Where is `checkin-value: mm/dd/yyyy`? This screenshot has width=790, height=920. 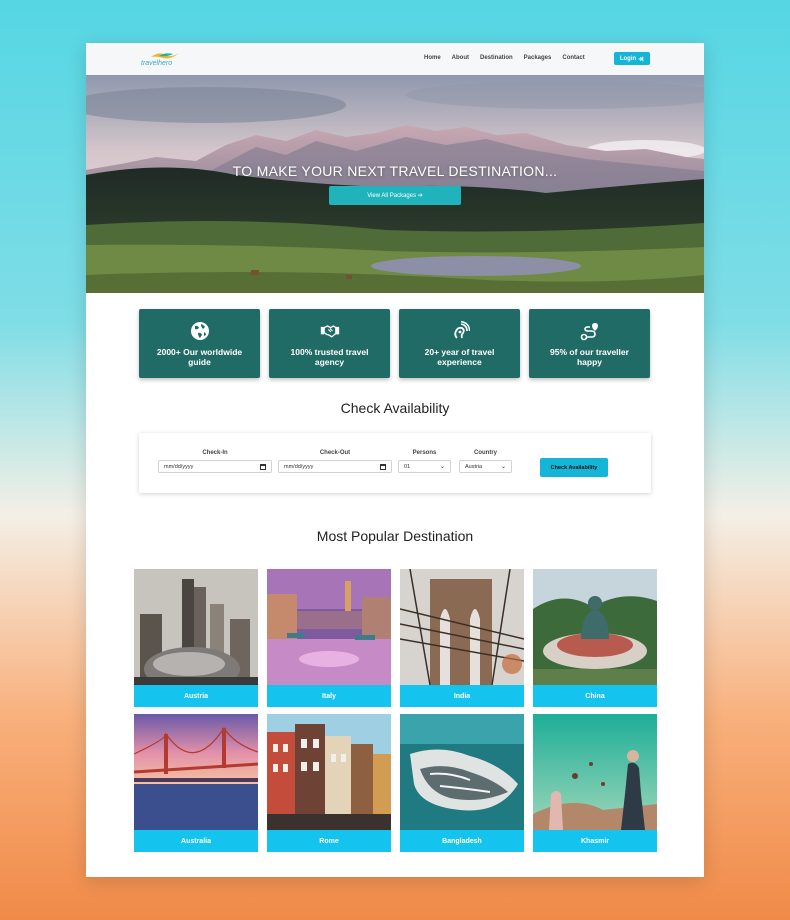
checkin-value: mm/dd/yyyy is located at coordinates (179, 466).